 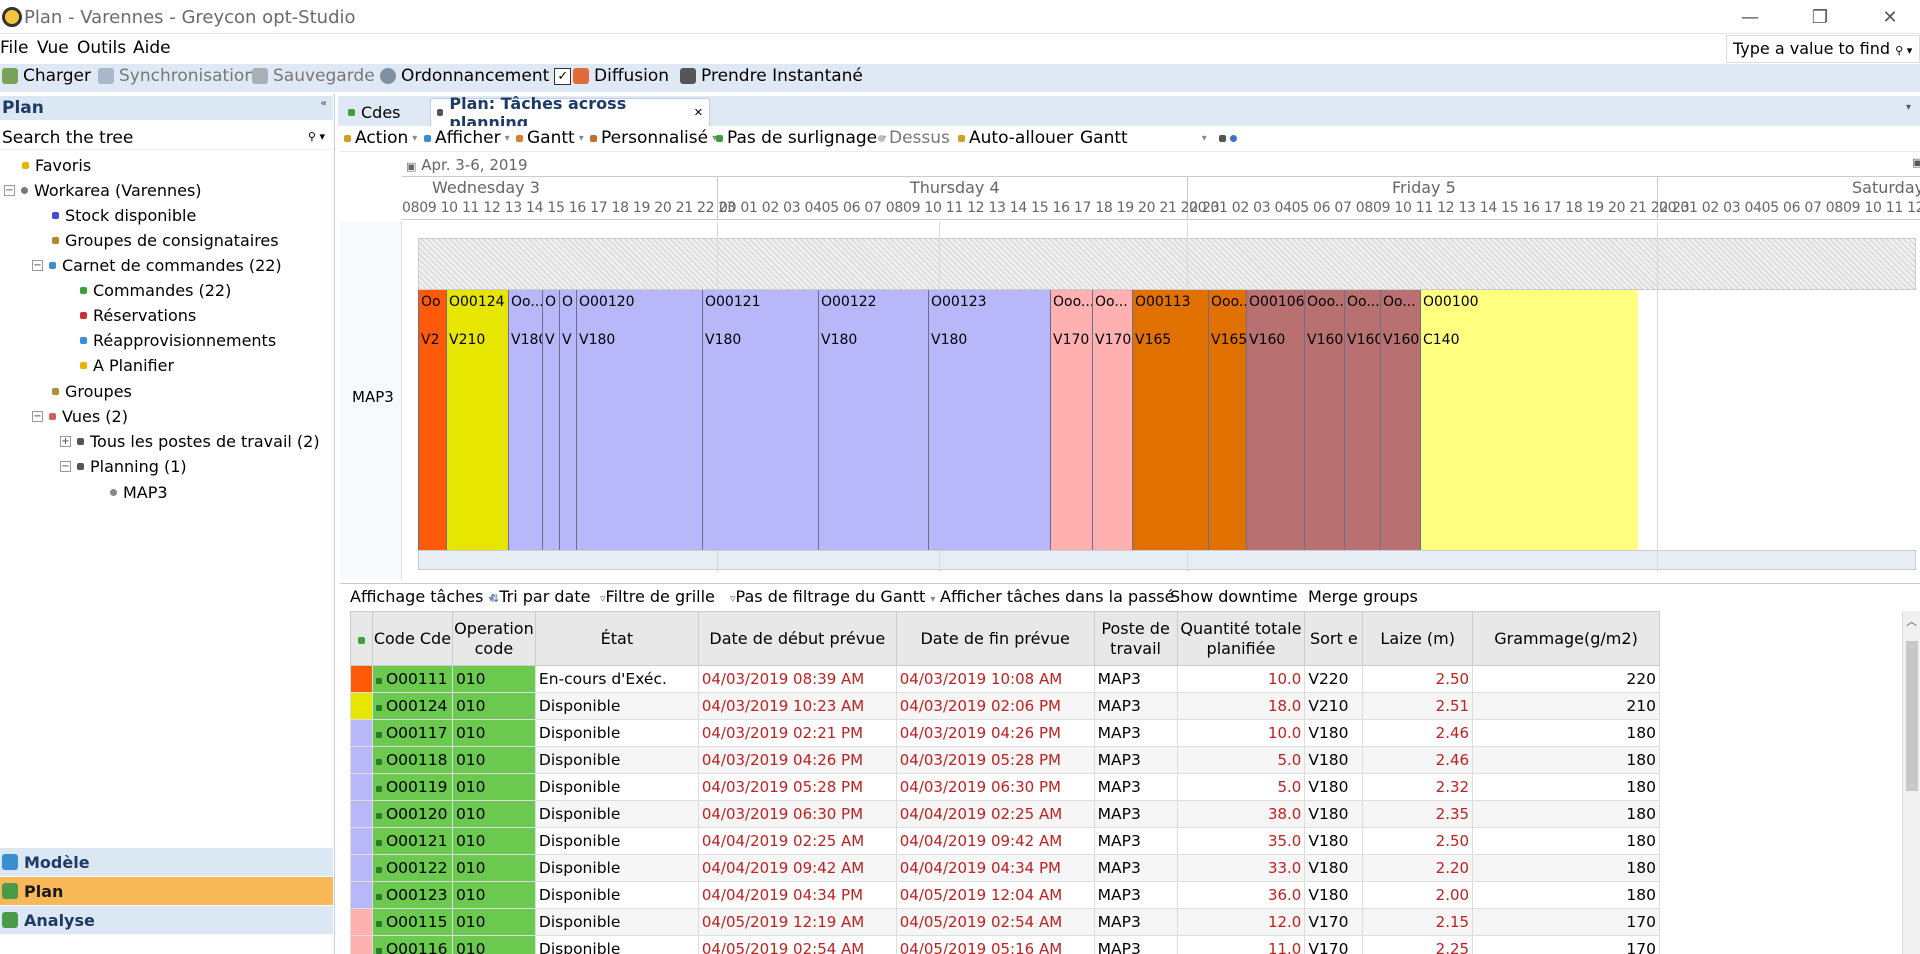 What do you see at coordinates (1890, 17) in the screenshot?
I see `close-button: ✕` at bounding box center [1890, 17].